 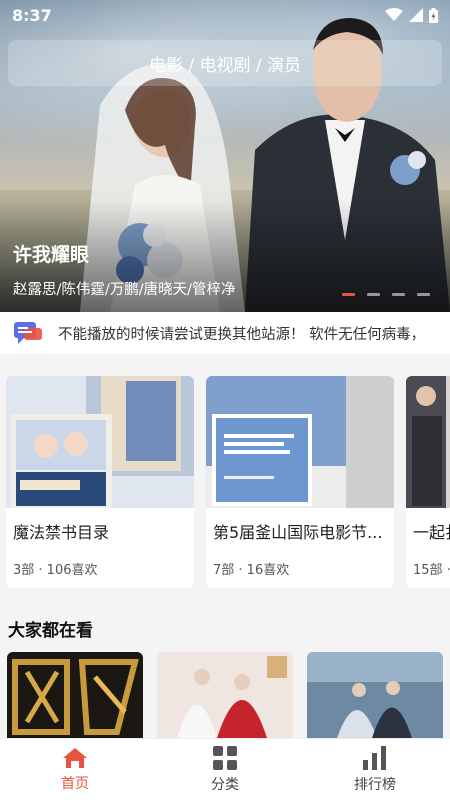 I want to click on collection-title: 一起扌, so click(x=431, y=532).